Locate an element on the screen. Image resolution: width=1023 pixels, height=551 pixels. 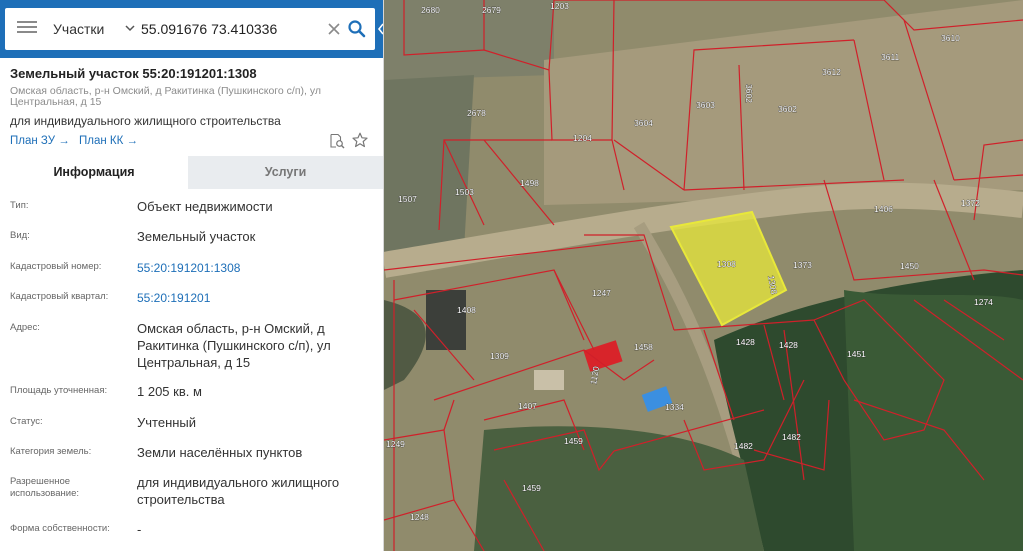
parcel-label: 1203 is located at coordinates (559, 6).